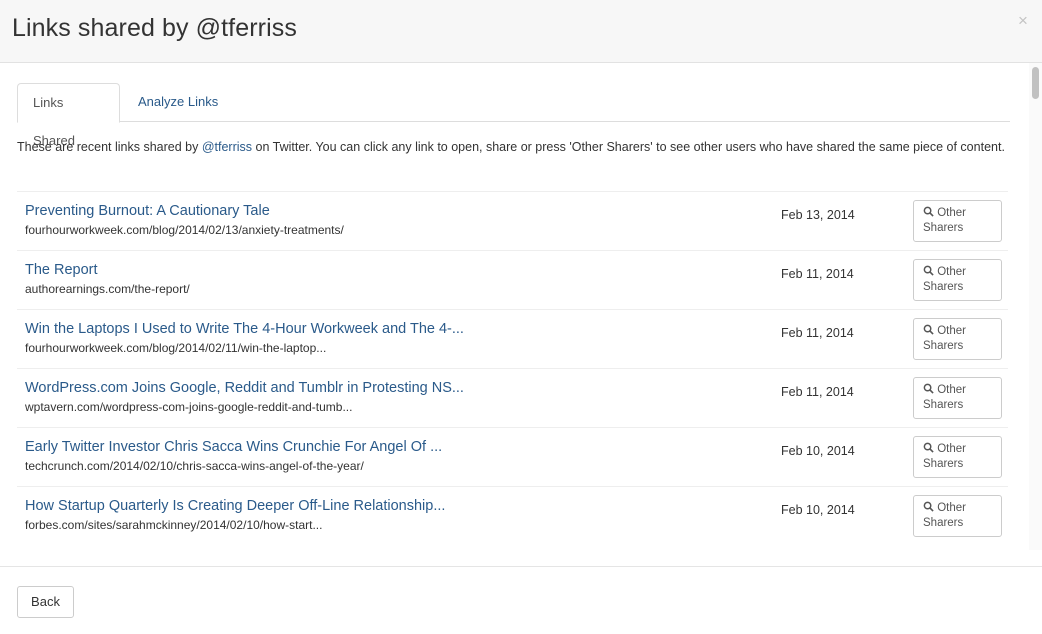  What do you see at coordinates (818, 215) in the screenshot?
I see `link-date: Feb 13, 2014` at bounding box center [818, 215].